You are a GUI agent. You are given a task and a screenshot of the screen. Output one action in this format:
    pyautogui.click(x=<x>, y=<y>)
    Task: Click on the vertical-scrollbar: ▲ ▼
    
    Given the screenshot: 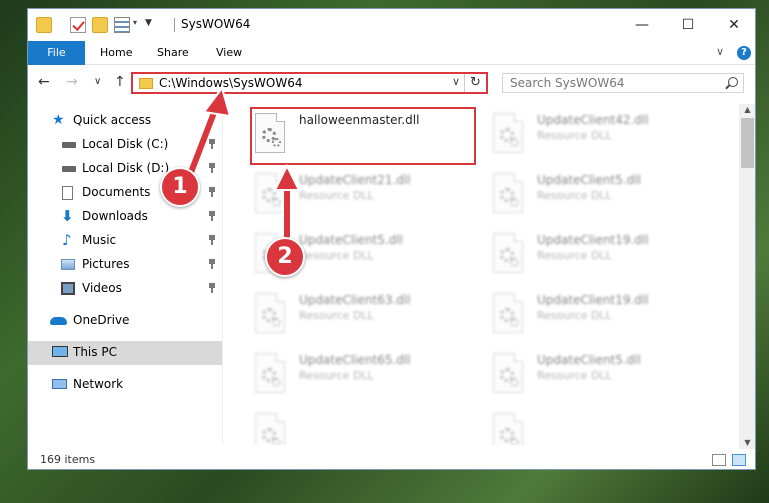 What is the action you would take?
    pyautogui.click(x=747, y=276)
    